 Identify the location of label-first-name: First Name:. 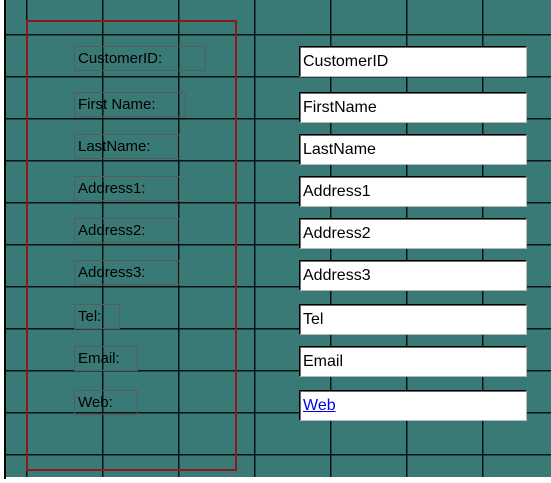
(130, 104).